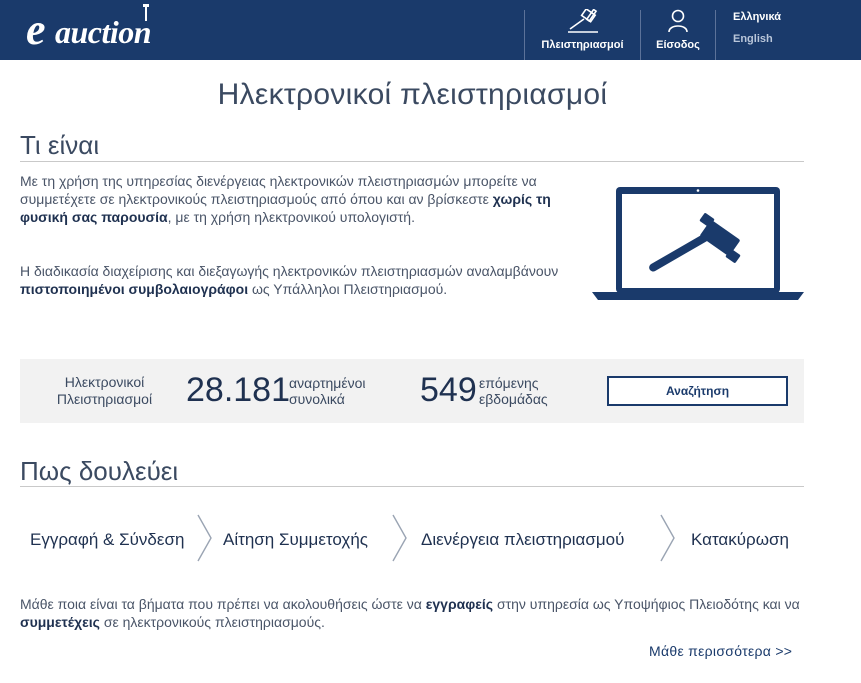 The image size is (861, 683). I want to click on next-week-caption: επόμενης εβδομάδας, so click(513, 391).